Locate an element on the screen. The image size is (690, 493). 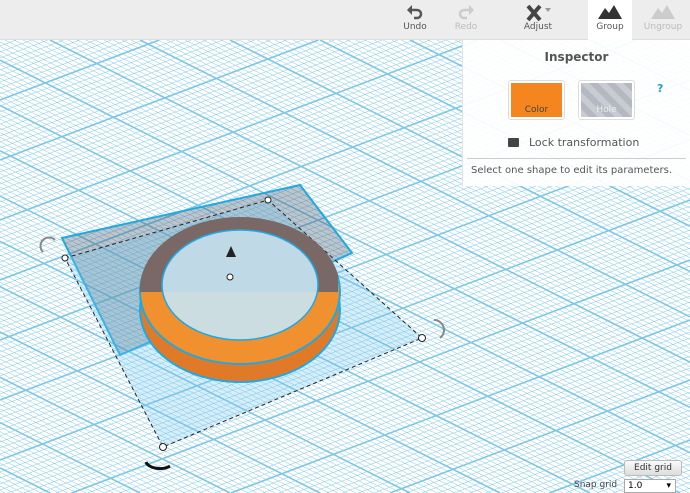
ungroup-icon is located at coordinates (663, 11).